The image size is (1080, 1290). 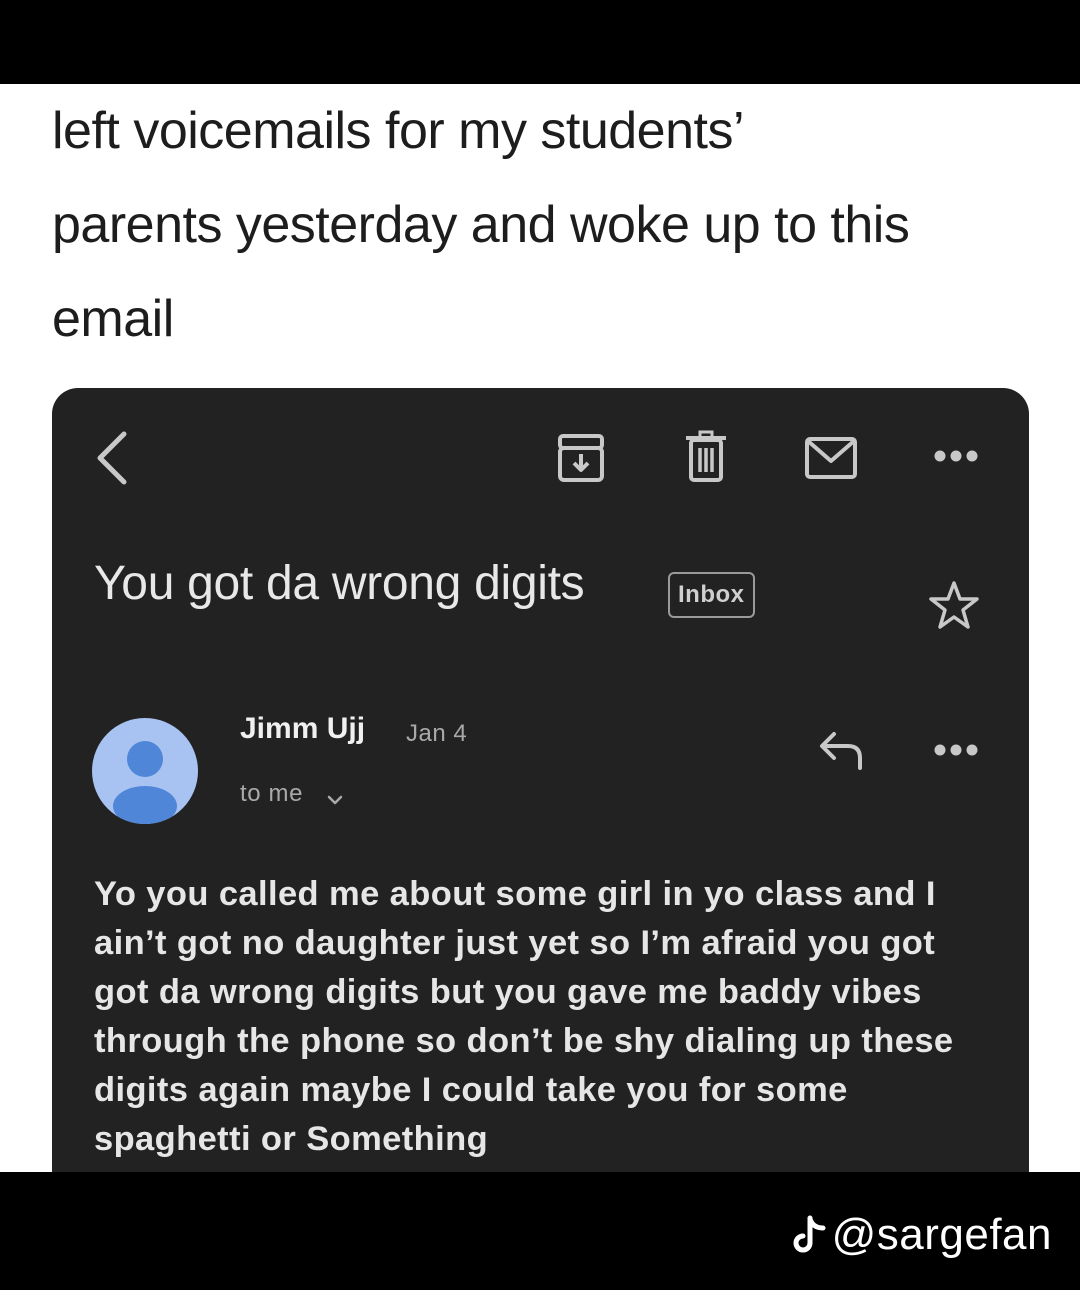 I want to click on email-date: Jan 4, so click(x=437, y=733).